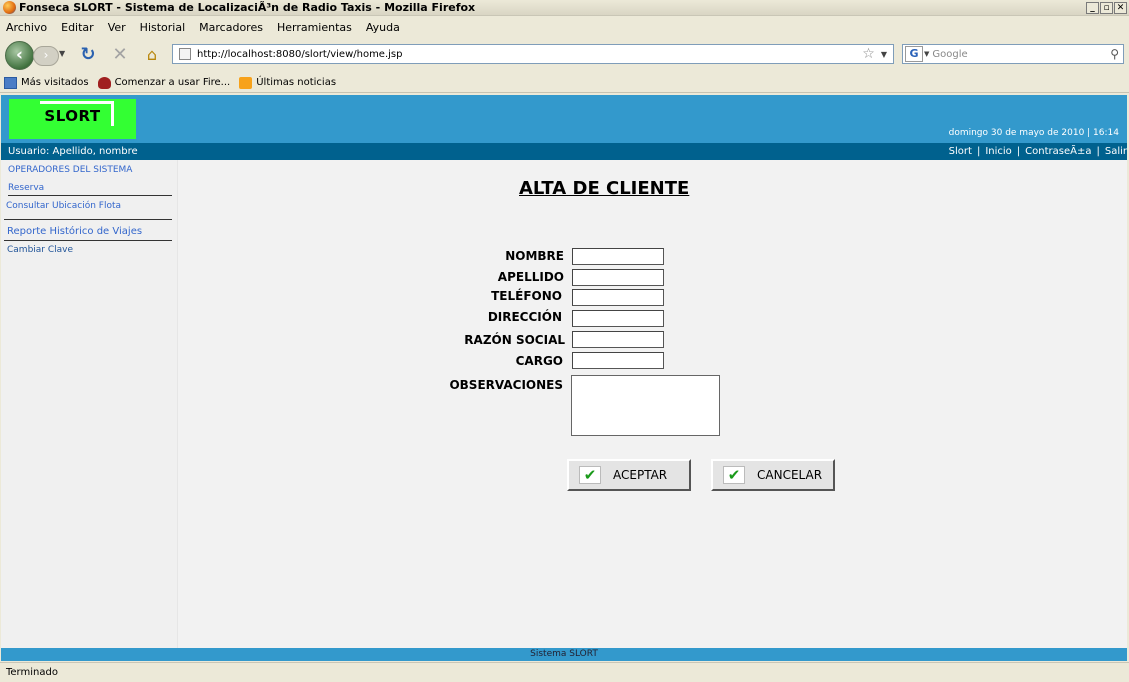 Image resolution: width=1129 pixels, height=682 pixels. What do you see at coordinates (26, 188) in the screenshot?
I see `sidebar-item-reserva: Reserva` at bounding box center [26, 188].